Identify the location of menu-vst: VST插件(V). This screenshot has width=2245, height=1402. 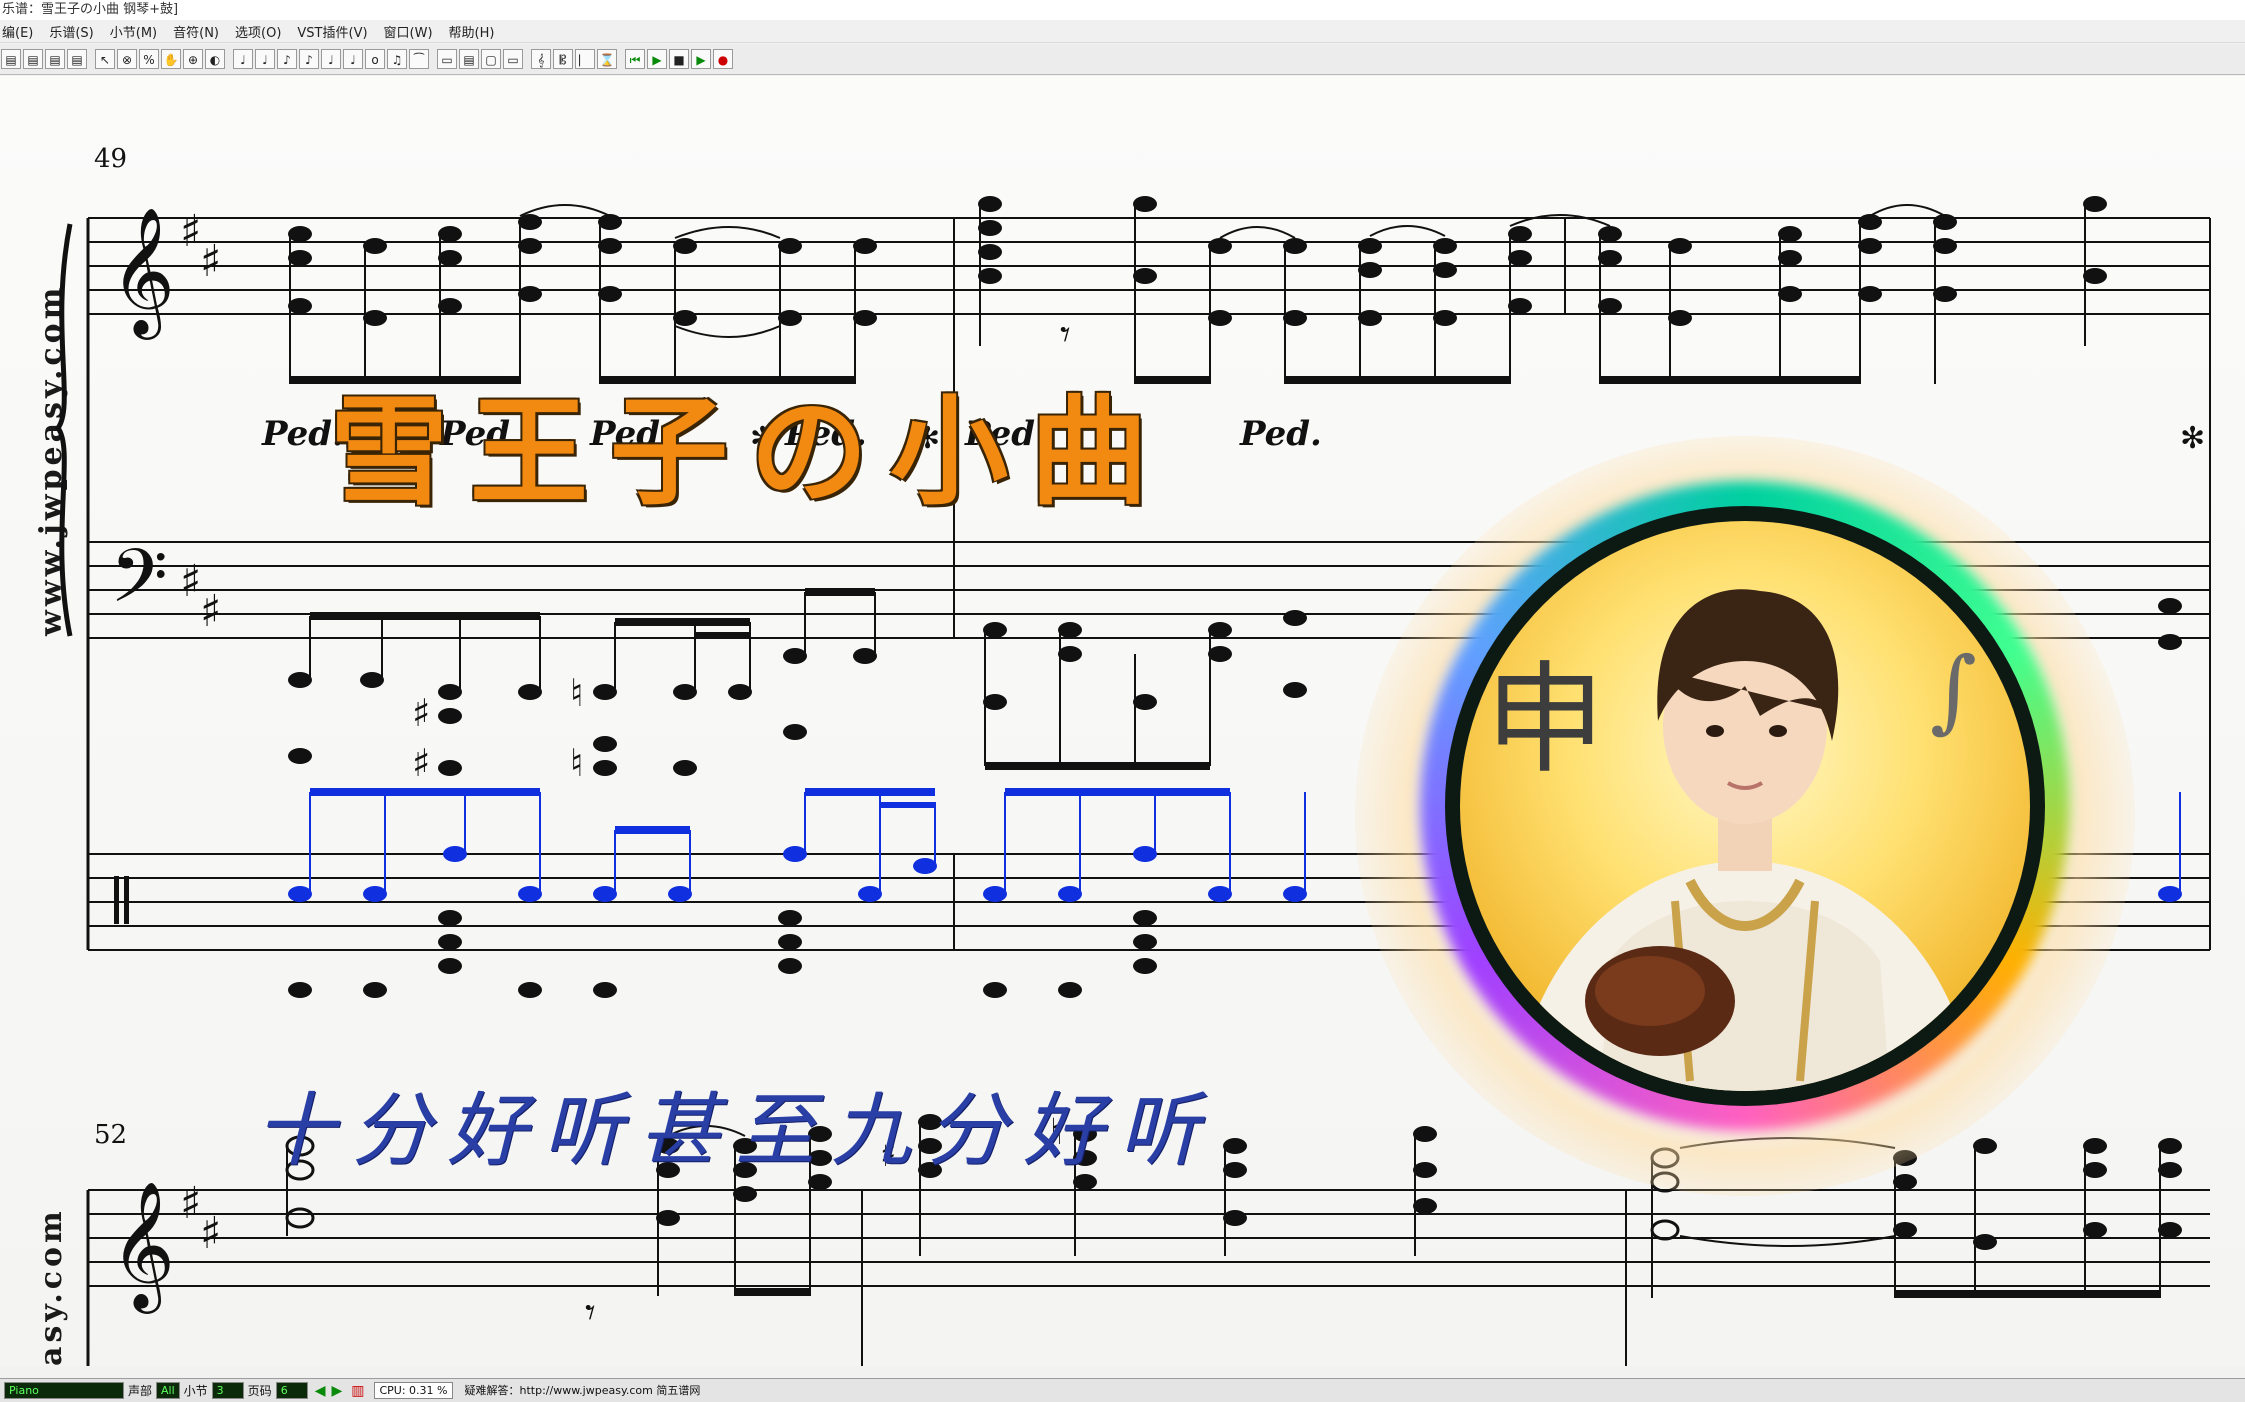
(331, 31).